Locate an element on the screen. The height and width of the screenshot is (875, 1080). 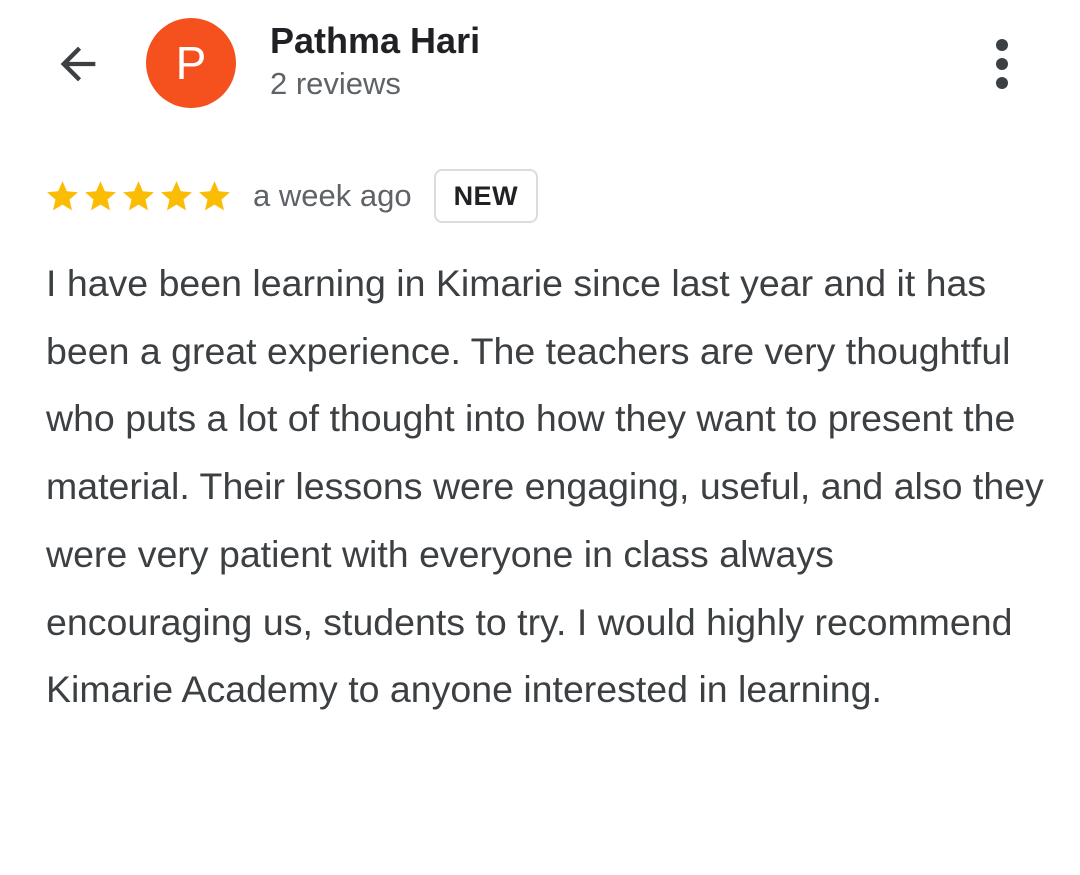
star-rating is located at coordinates (138, 196).